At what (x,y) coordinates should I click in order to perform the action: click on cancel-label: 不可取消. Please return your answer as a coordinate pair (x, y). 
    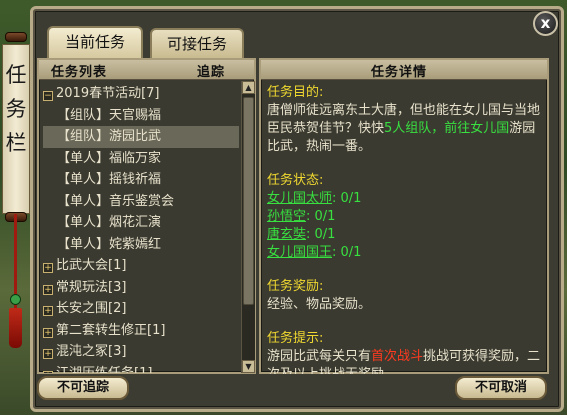
    Looking at the image, I should click on (500, 387).